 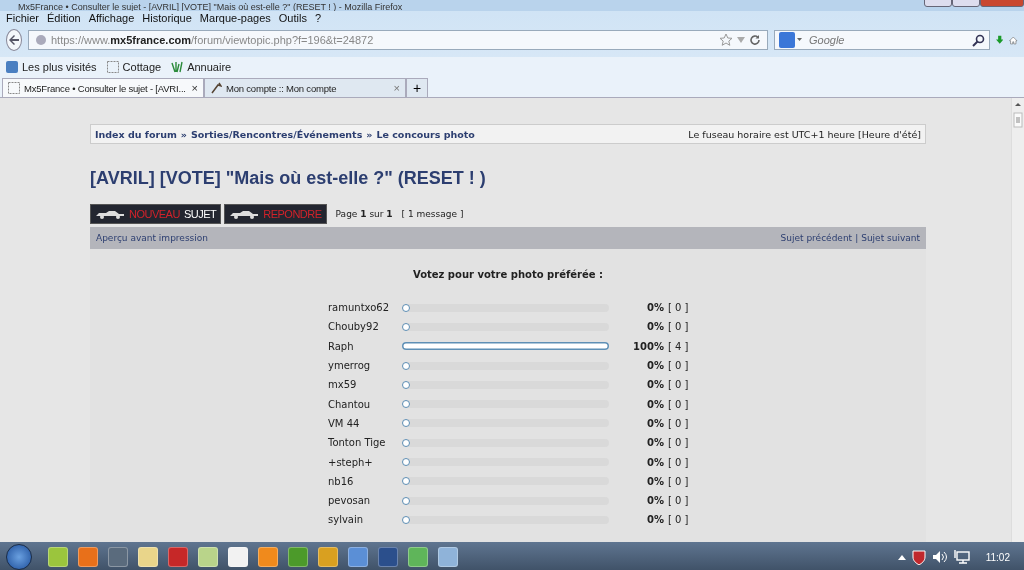 What do you see at coordinates (19, 557) in the screenshot?
I see `start-button` at bounding box center [19, 557].